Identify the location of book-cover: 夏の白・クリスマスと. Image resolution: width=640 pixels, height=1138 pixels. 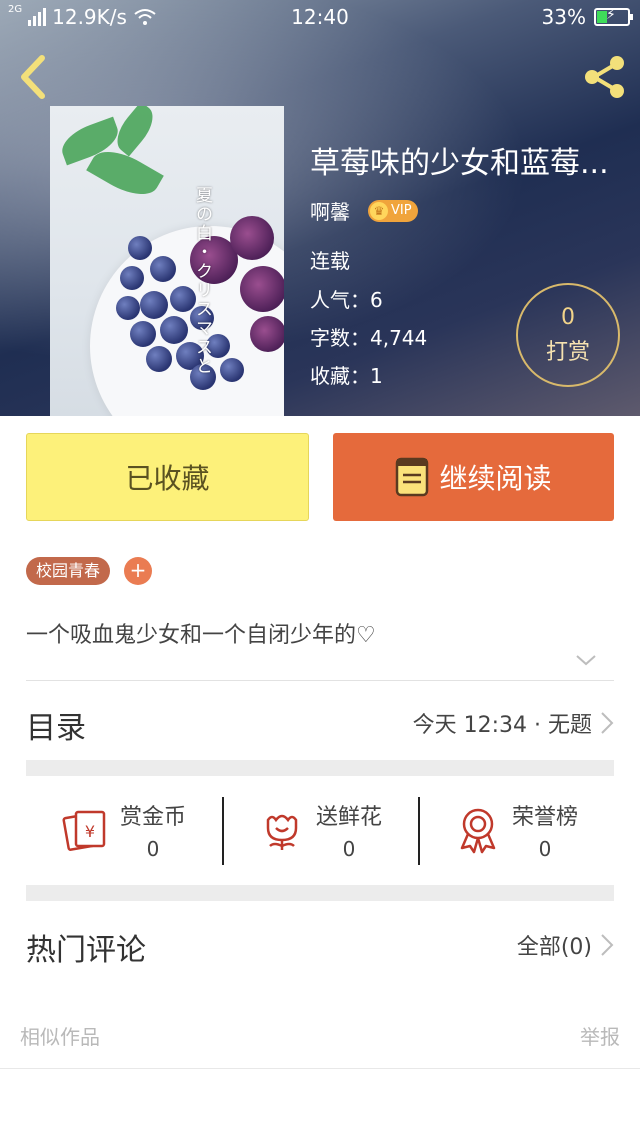
(167, 261).